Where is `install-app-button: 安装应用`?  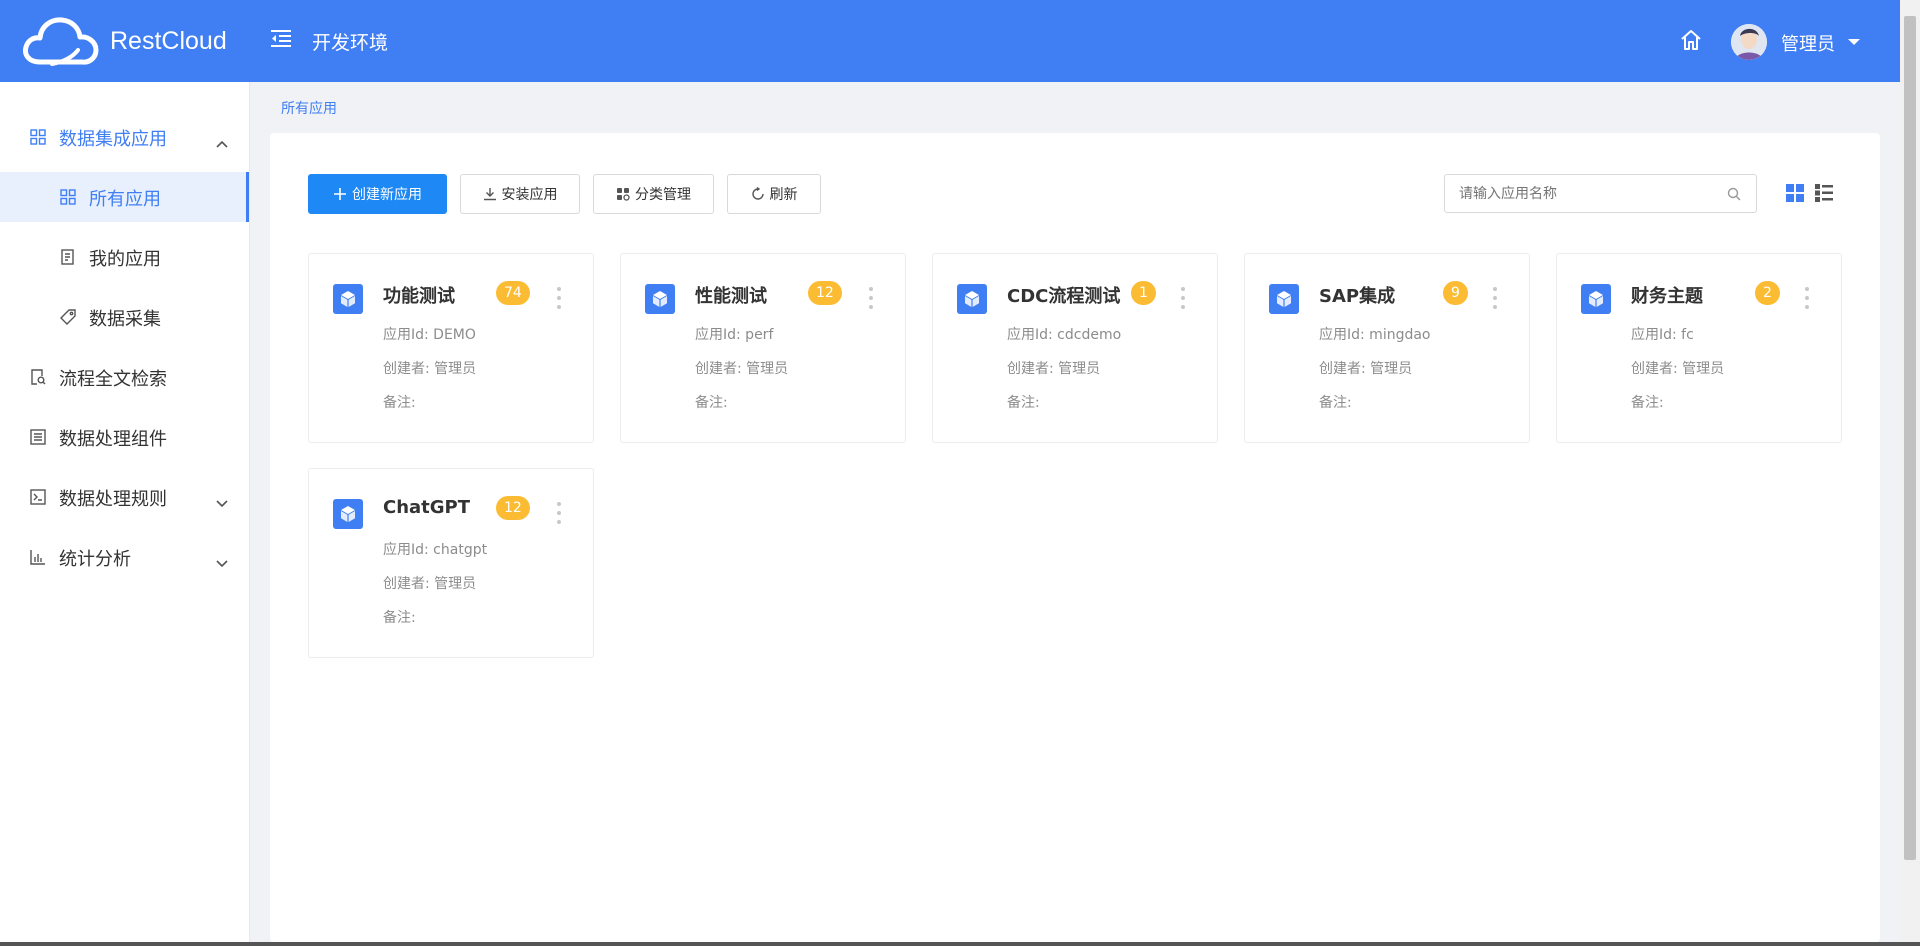
install-app-button: 安装应用 is located at coordinates (520, 194).